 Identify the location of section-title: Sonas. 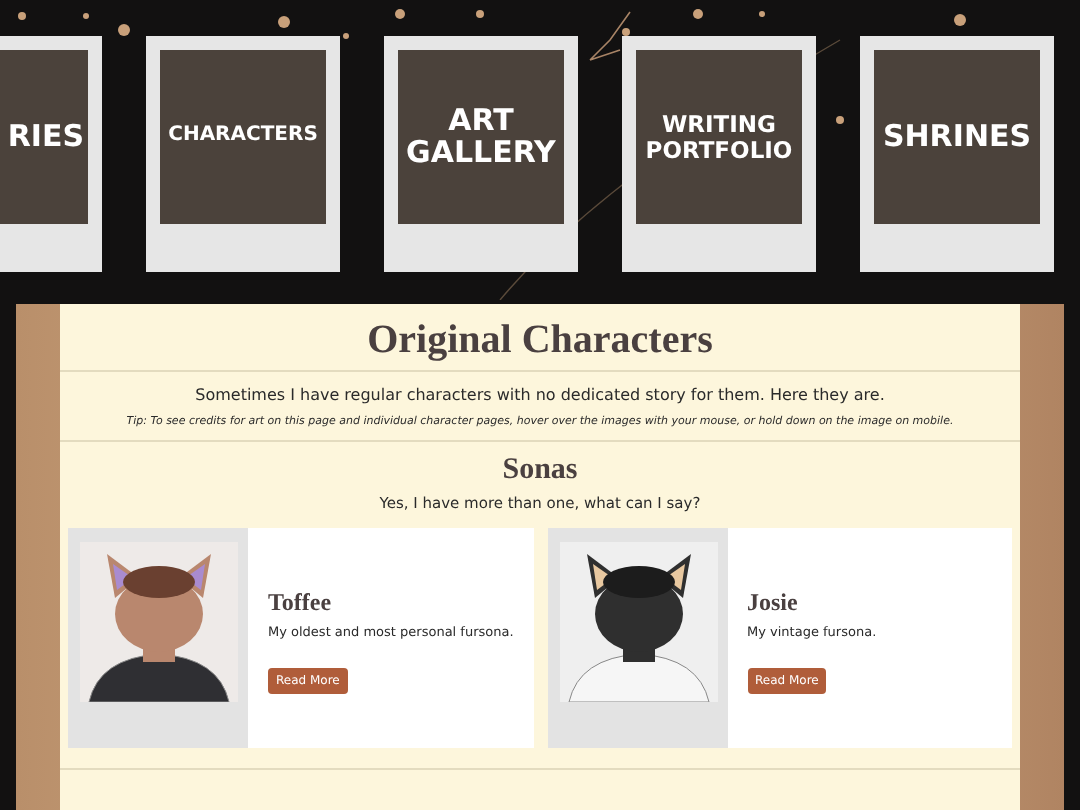
(540, 471).